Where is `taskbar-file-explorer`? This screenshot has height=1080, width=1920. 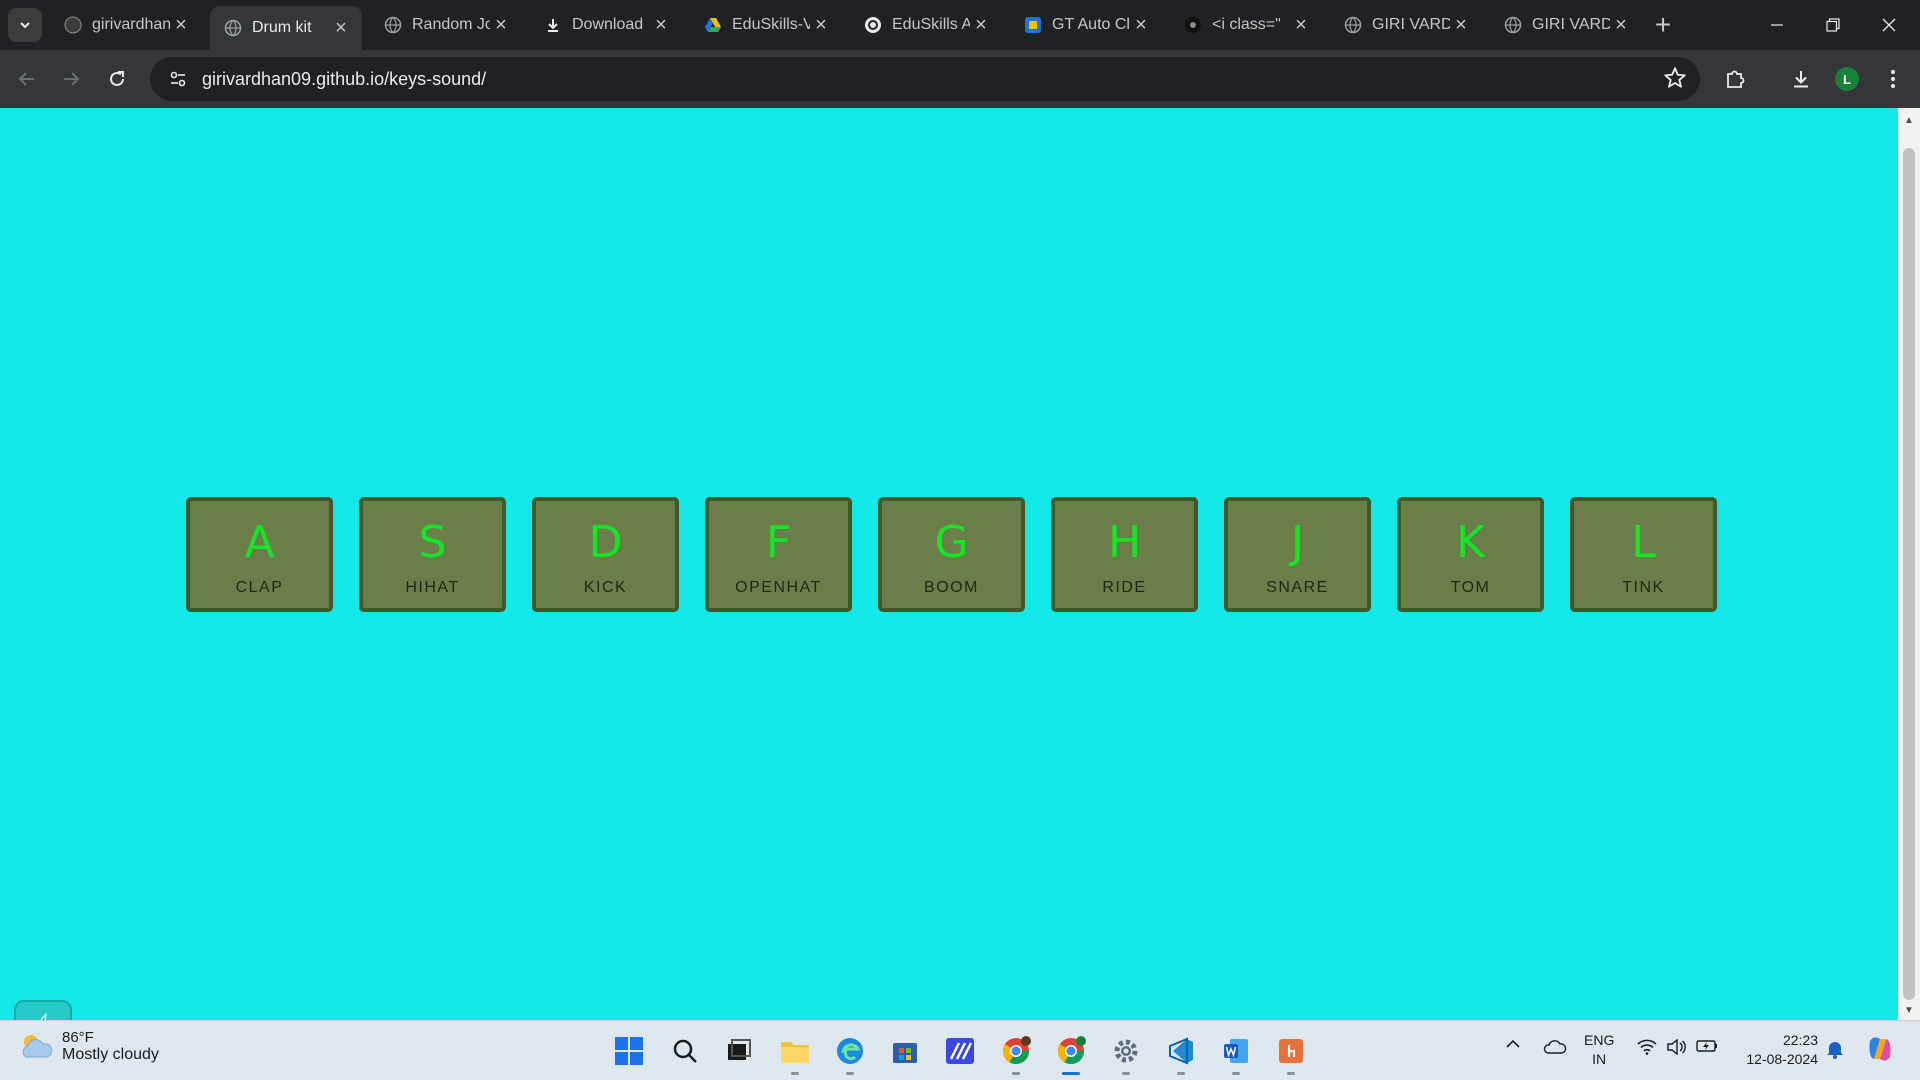 taskbar-file-explorer is located at coordinates (795, 1054).